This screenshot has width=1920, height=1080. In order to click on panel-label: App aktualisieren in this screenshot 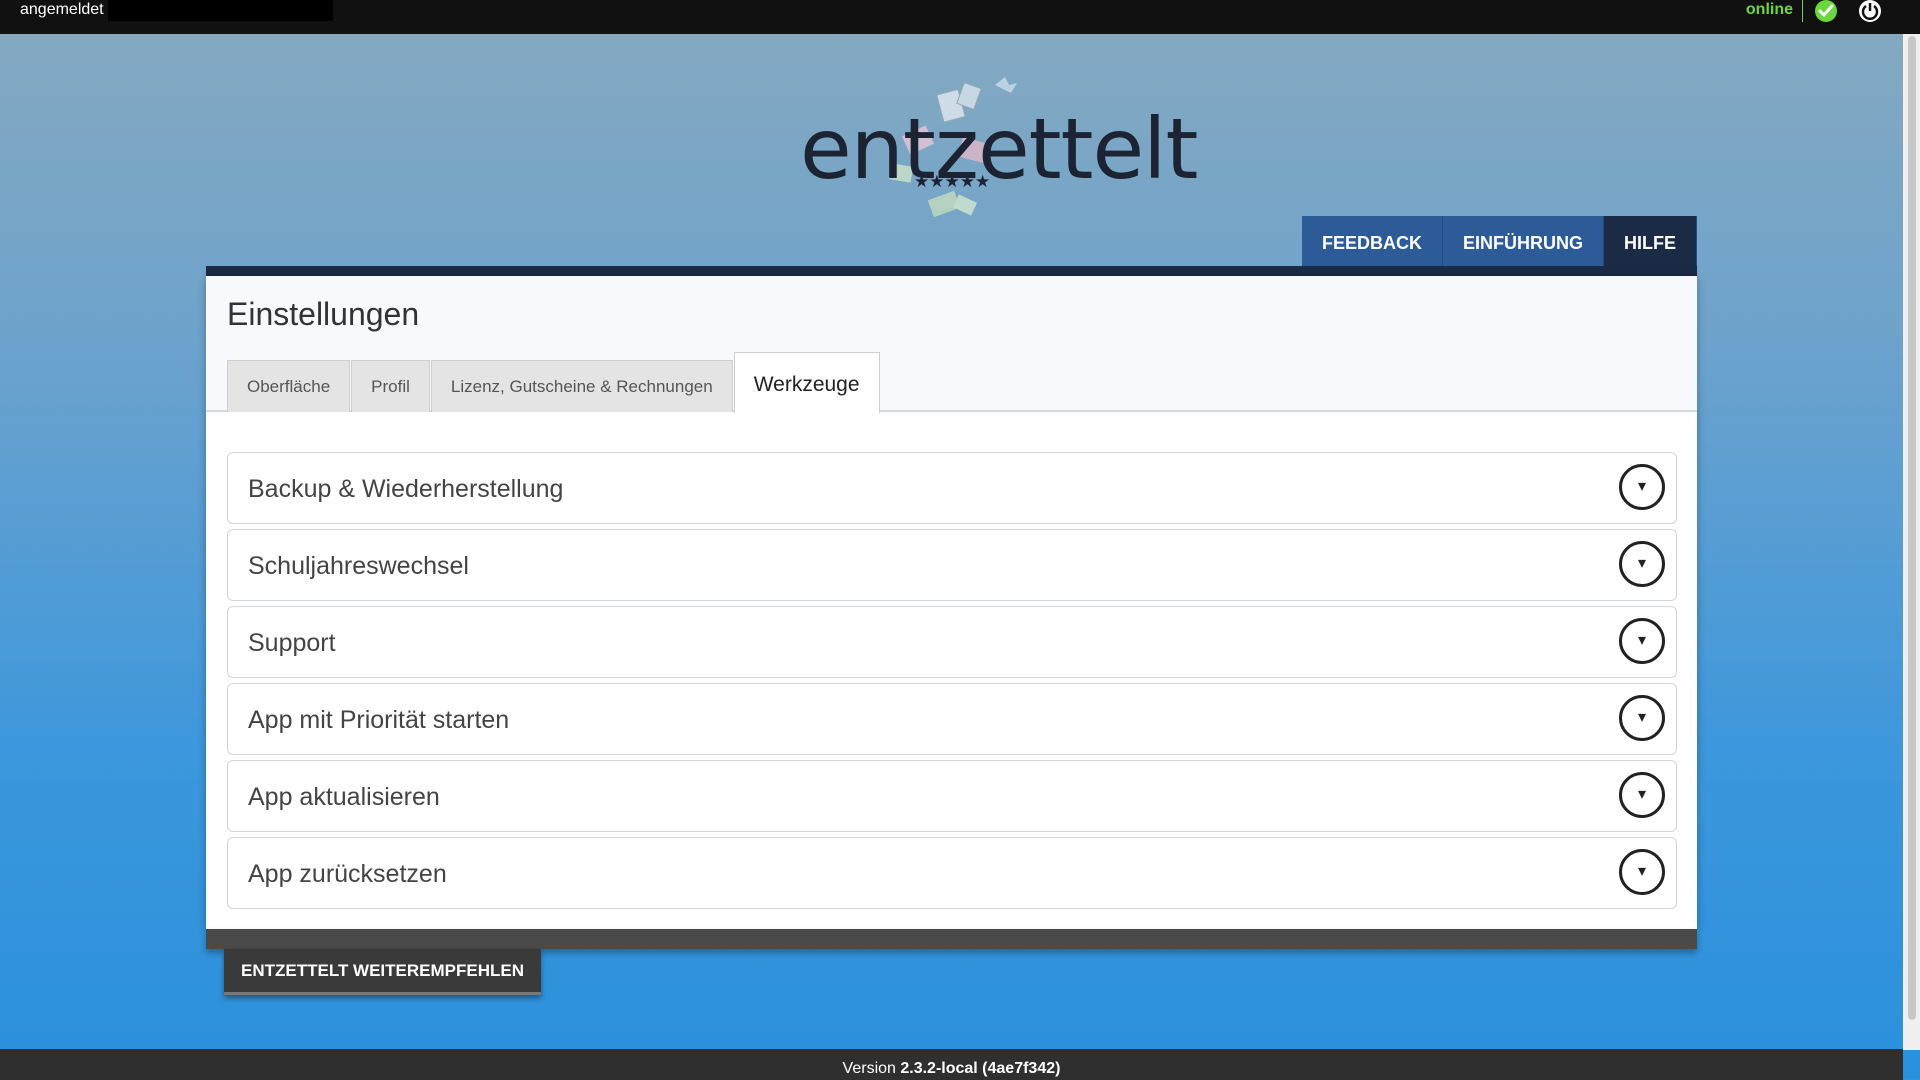, I will do `click(344, 797)`.